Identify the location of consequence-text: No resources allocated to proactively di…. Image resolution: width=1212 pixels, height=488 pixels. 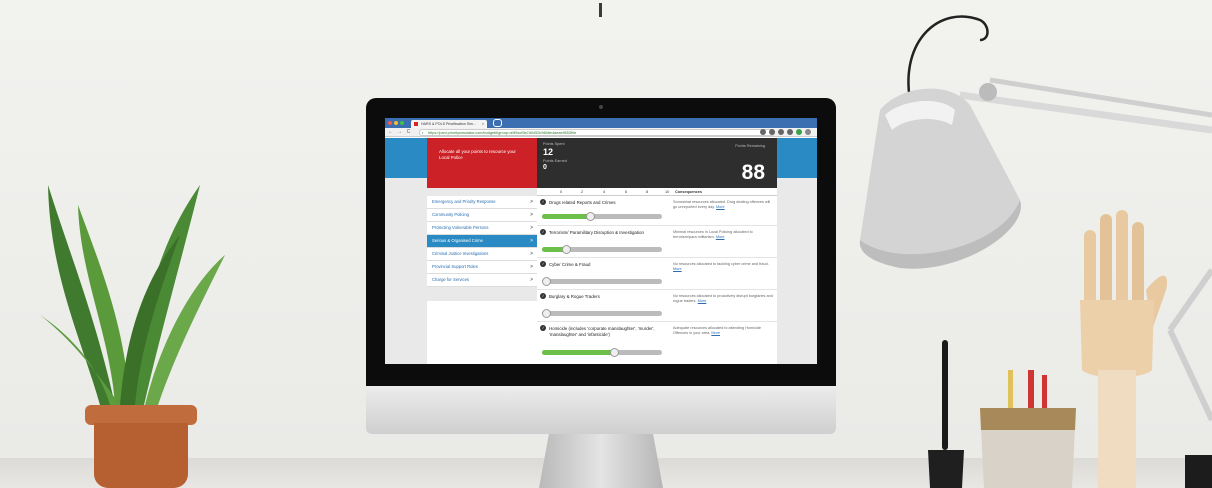
(723, 299).